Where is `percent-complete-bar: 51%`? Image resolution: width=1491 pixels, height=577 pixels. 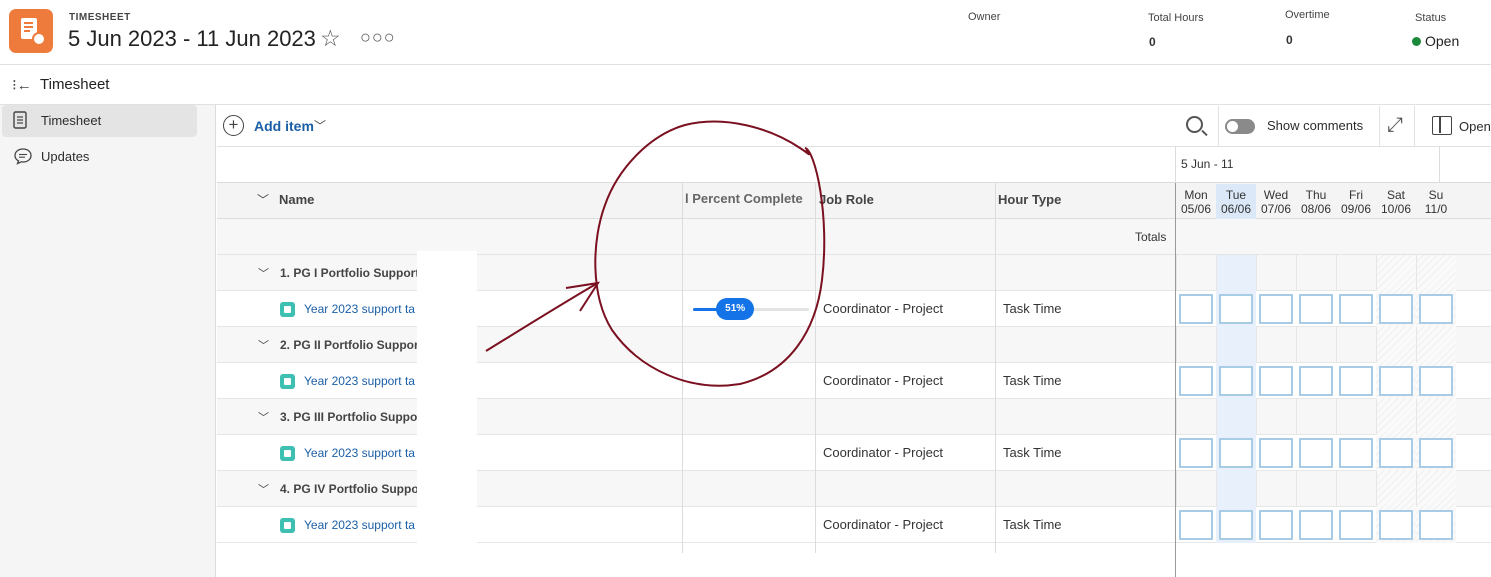
percent-complete-bar: 51% is located at coordinates (751, 309).